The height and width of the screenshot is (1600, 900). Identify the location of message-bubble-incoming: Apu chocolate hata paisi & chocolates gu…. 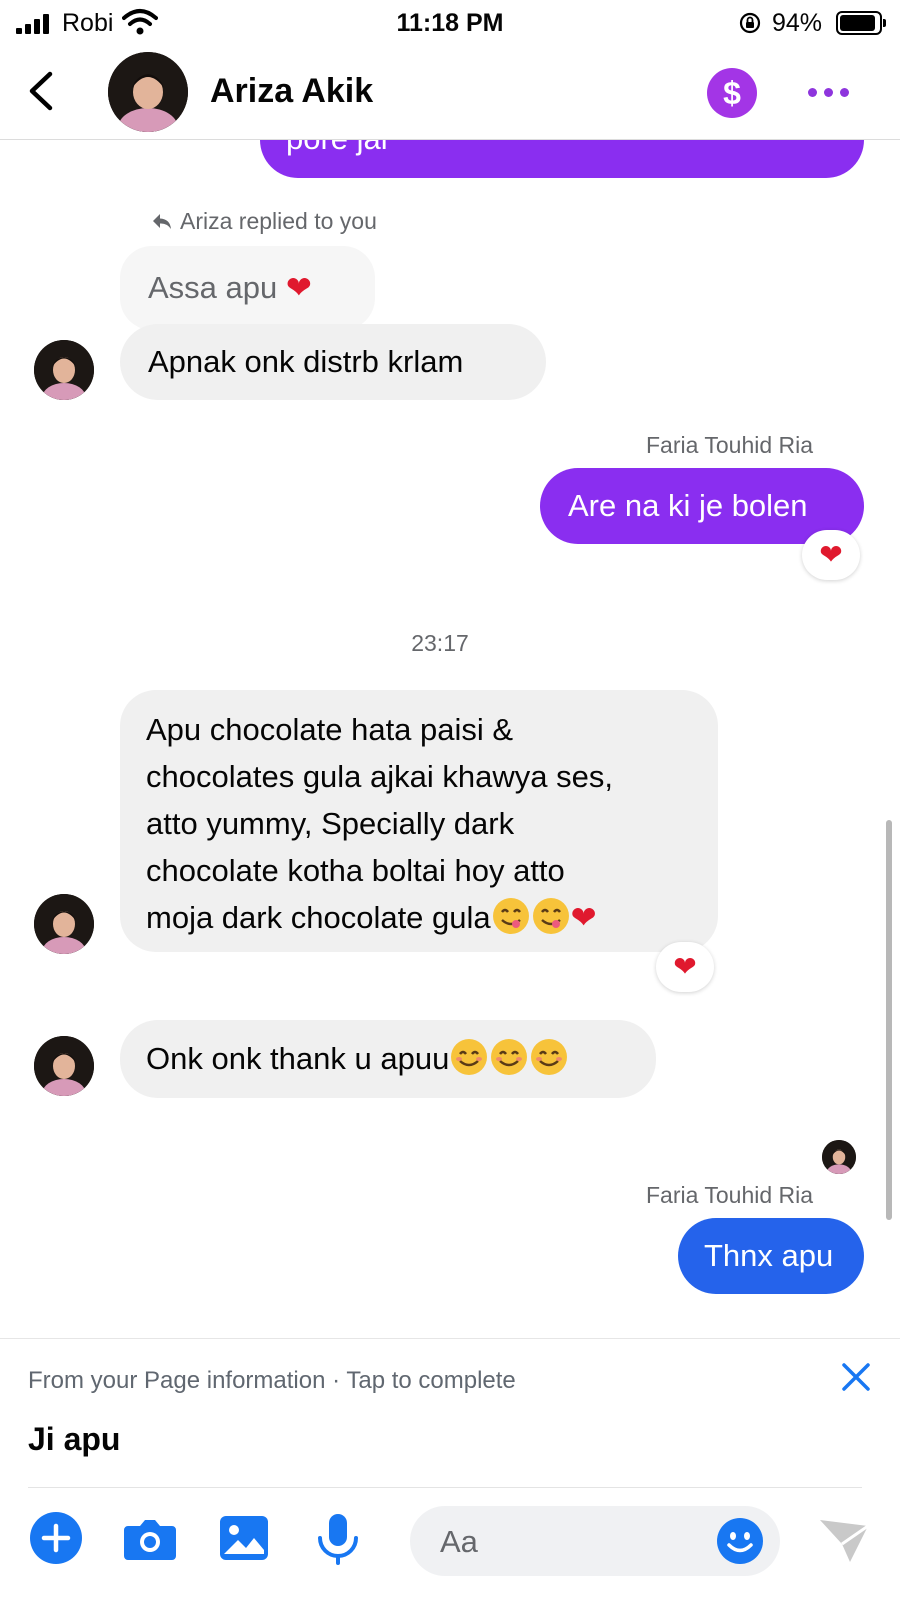
(419, 821).